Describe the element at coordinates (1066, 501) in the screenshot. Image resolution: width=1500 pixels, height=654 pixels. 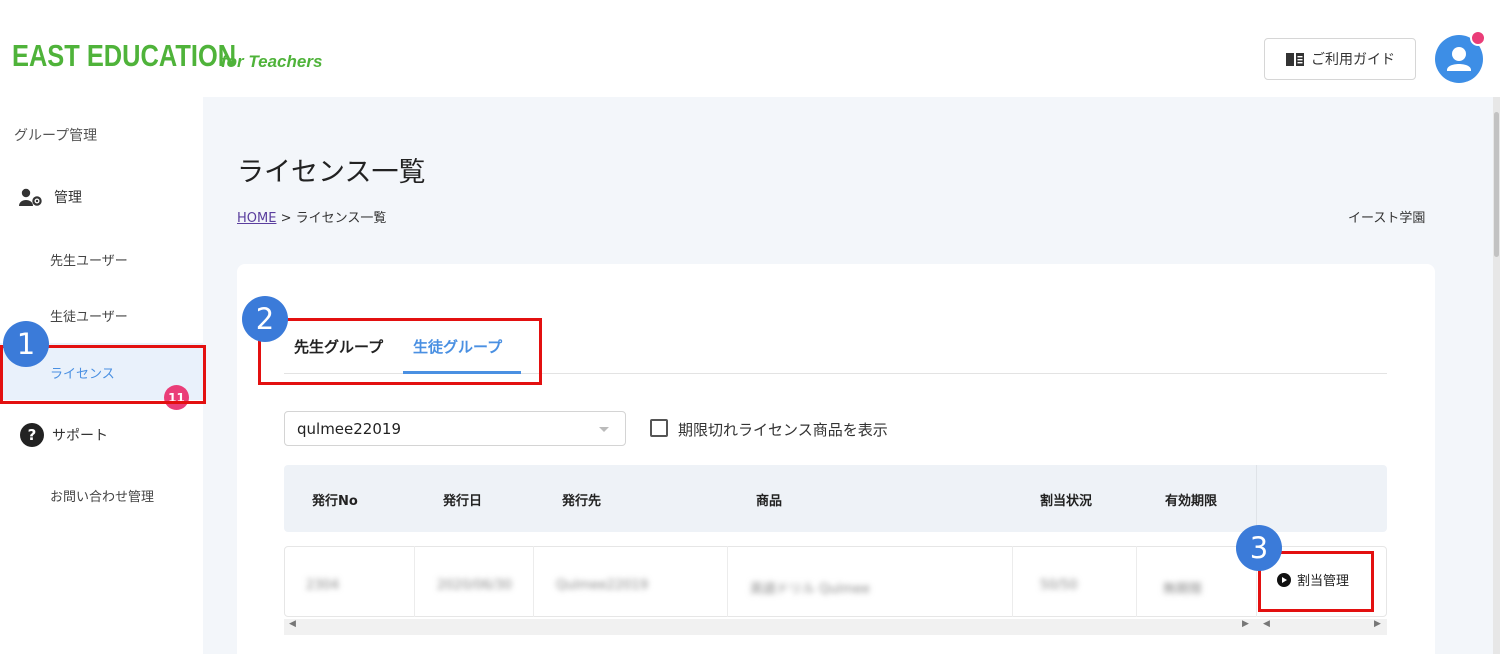
I see `column-header-assign-status: 割当状況` at that location.